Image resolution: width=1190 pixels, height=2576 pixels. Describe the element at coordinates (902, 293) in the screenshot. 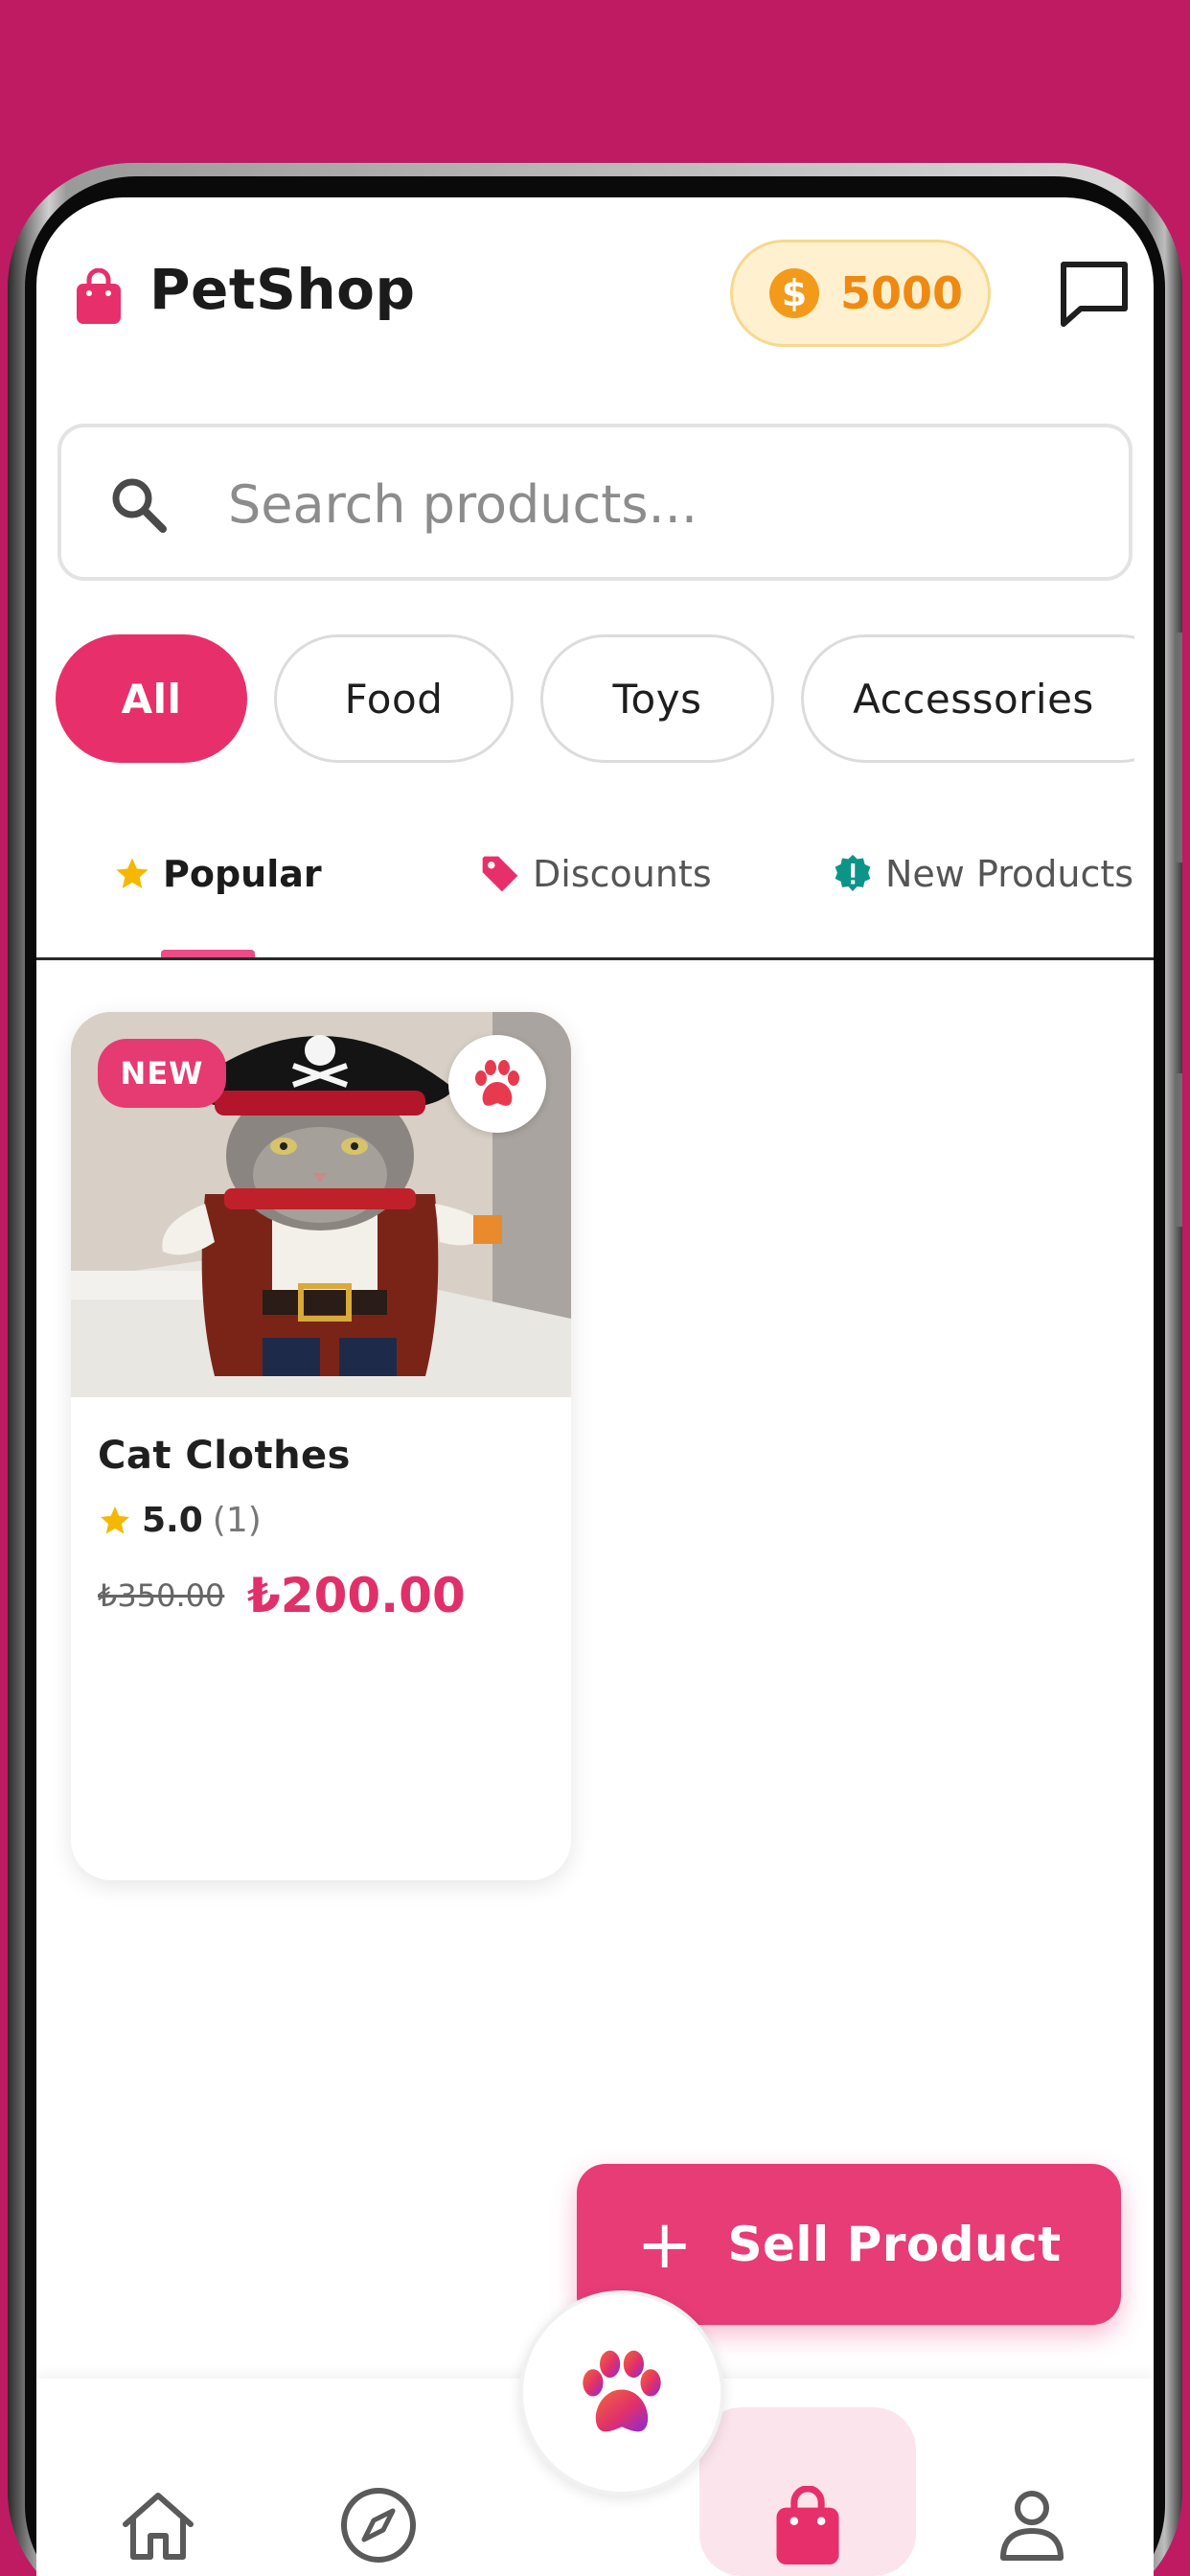

I see `coin-balance: 5000` at that location.